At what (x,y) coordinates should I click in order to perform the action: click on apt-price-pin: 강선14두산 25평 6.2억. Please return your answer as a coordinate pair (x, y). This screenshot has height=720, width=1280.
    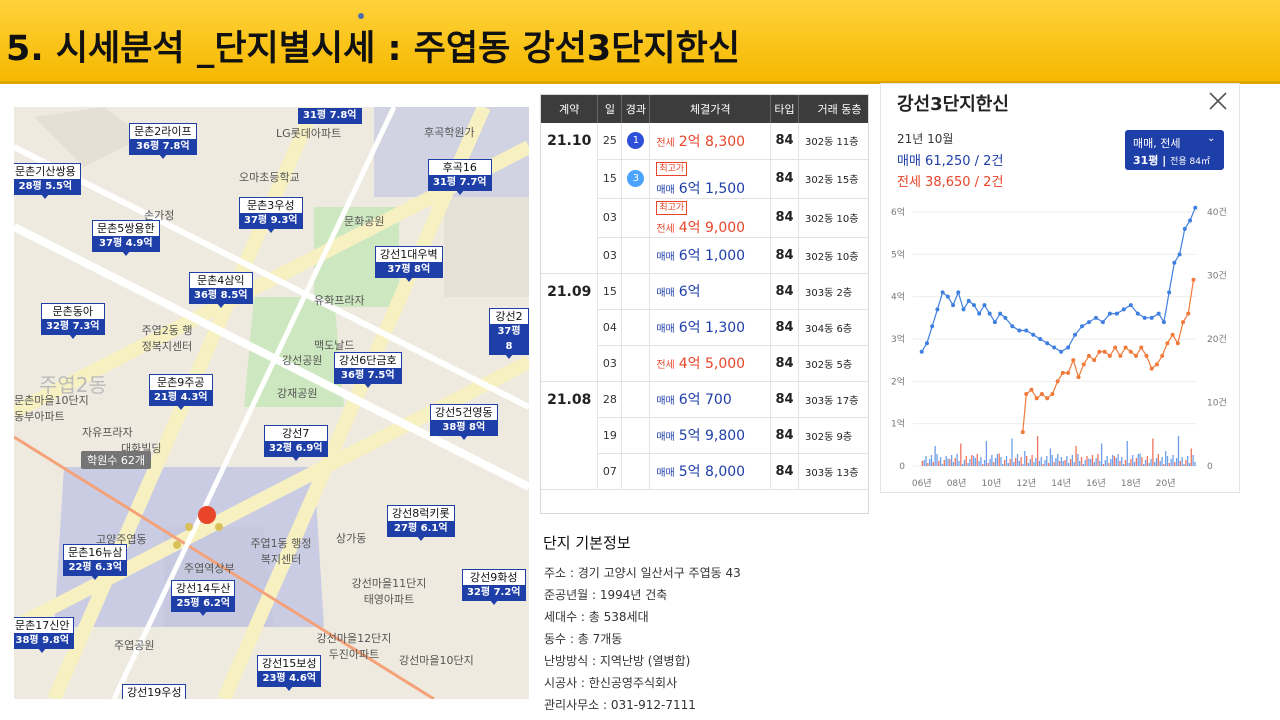
    Looking at the image, I should click on (203, 598).